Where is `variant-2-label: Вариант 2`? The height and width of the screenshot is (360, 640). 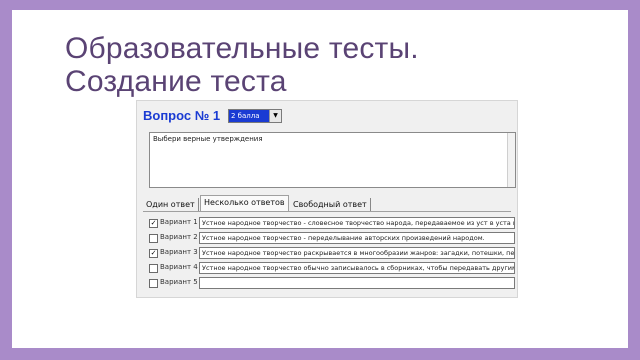 variant-2-label: Вариант 2 is located at coordinates (179, 237).